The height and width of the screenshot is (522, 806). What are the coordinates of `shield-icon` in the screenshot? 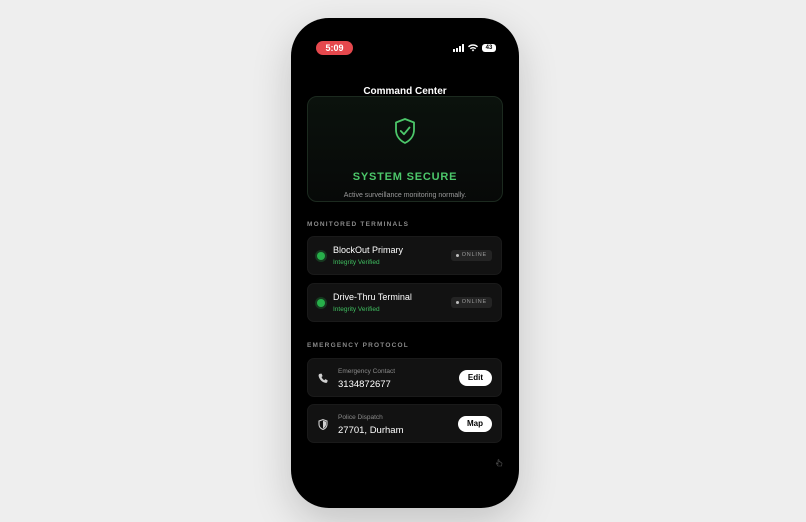 It's located at (323, 424).